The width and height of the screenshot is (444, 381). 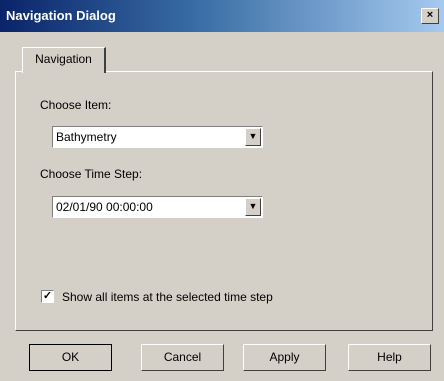 What do you see at coordinates (91, 174) in the screenshot?
I see `choose-time-step-label: Choose Time Step:` at bounding box center [91, 174].